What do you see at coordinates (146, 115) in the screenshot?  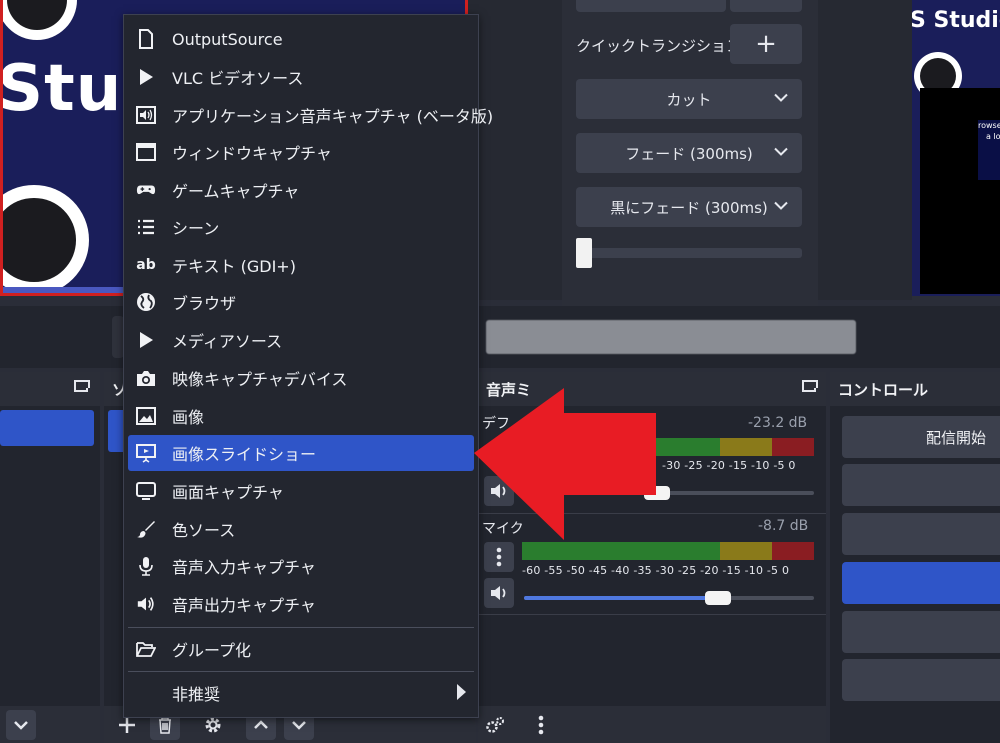 I see `app-audio-icon` at bounding box center [146, 115].